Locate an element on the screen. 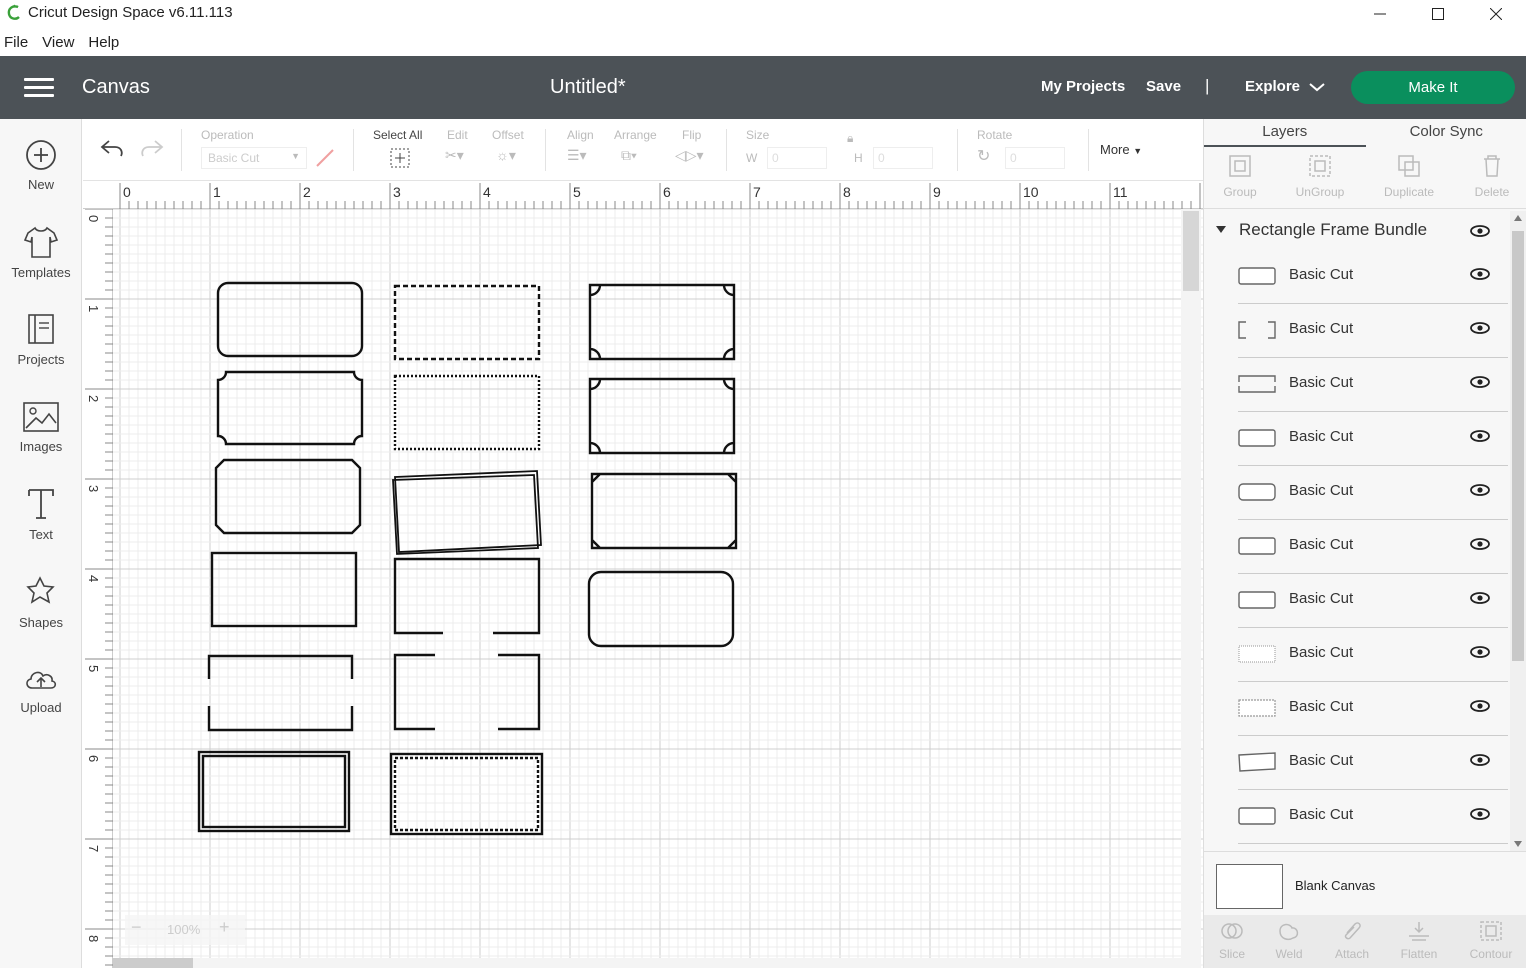  frame-rounded-large is located at coordinates (661, 609).